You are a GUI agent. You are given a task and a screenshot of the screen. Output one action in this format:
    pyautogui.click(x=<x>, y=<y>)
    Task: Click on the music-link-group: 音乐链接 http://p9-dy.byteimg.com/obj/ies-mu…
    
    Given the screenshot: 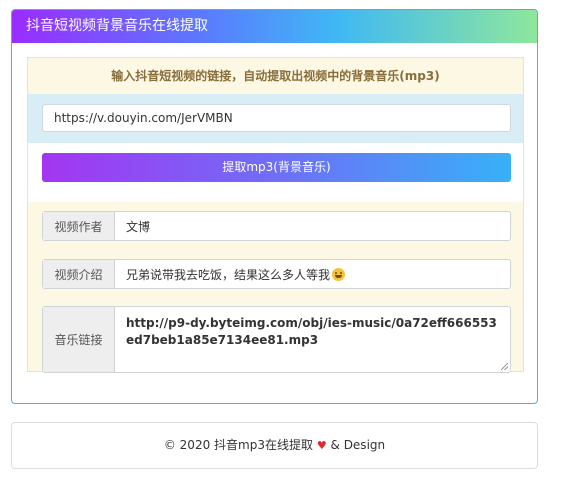 What is the action you would take?
    pyautogui.click(x=276, y=339)
    